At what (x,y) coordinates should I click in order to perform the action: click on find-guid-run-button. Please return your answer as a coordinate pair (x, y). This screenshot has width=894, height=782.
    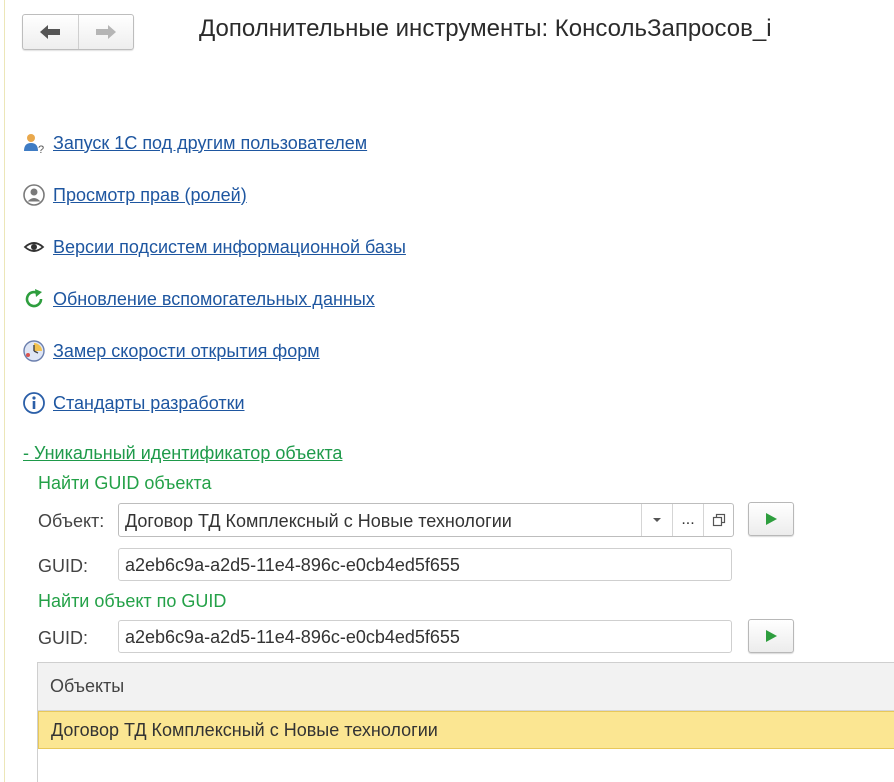
    Looking at the image, I should click on (771, 519).